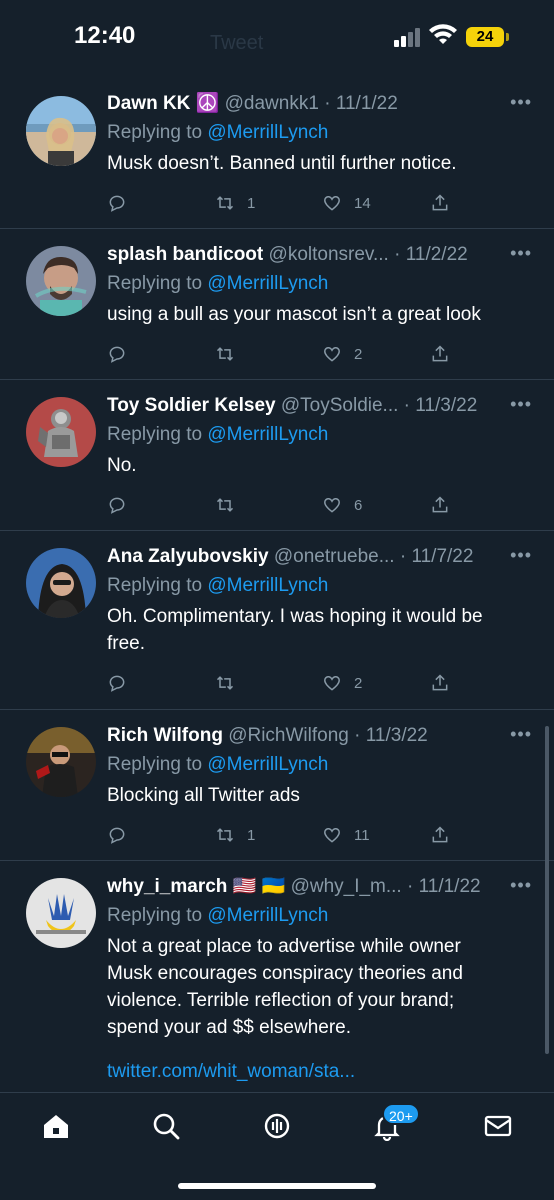 This screenshot has height=1200, width=554. I want to click on flag-emojis: 🇺🇸 🇺🇦, so click(259, 886).